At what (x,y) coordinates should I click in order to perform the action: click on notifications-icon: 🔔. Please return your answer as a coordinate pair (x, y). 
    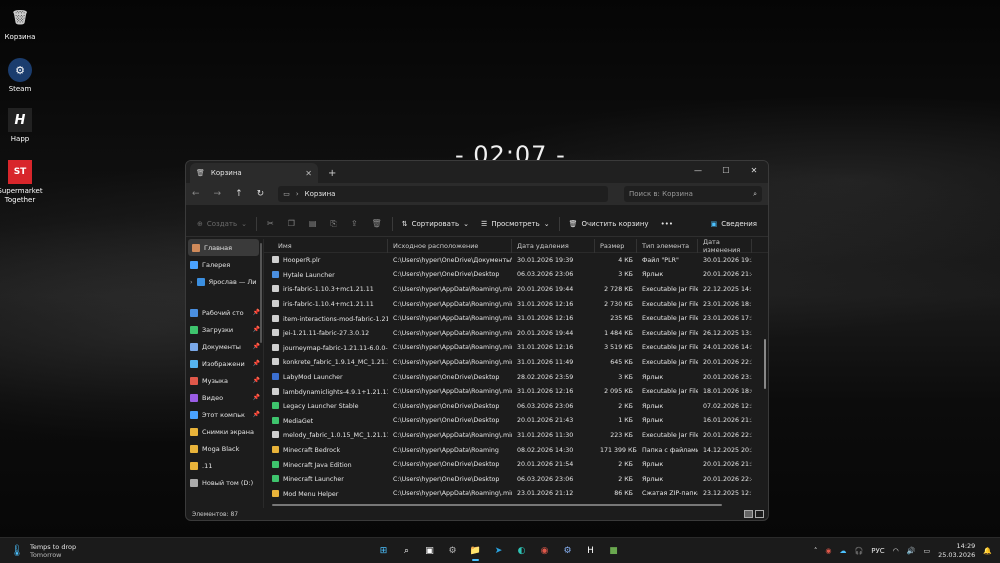
    Looking at the image, I should click on (987, 551).